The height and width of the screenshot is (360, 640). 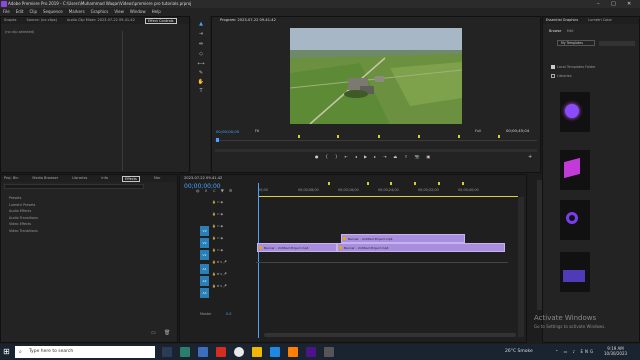 I want to click on tab-project: Proj: Bin, so click(x=11, y=178).